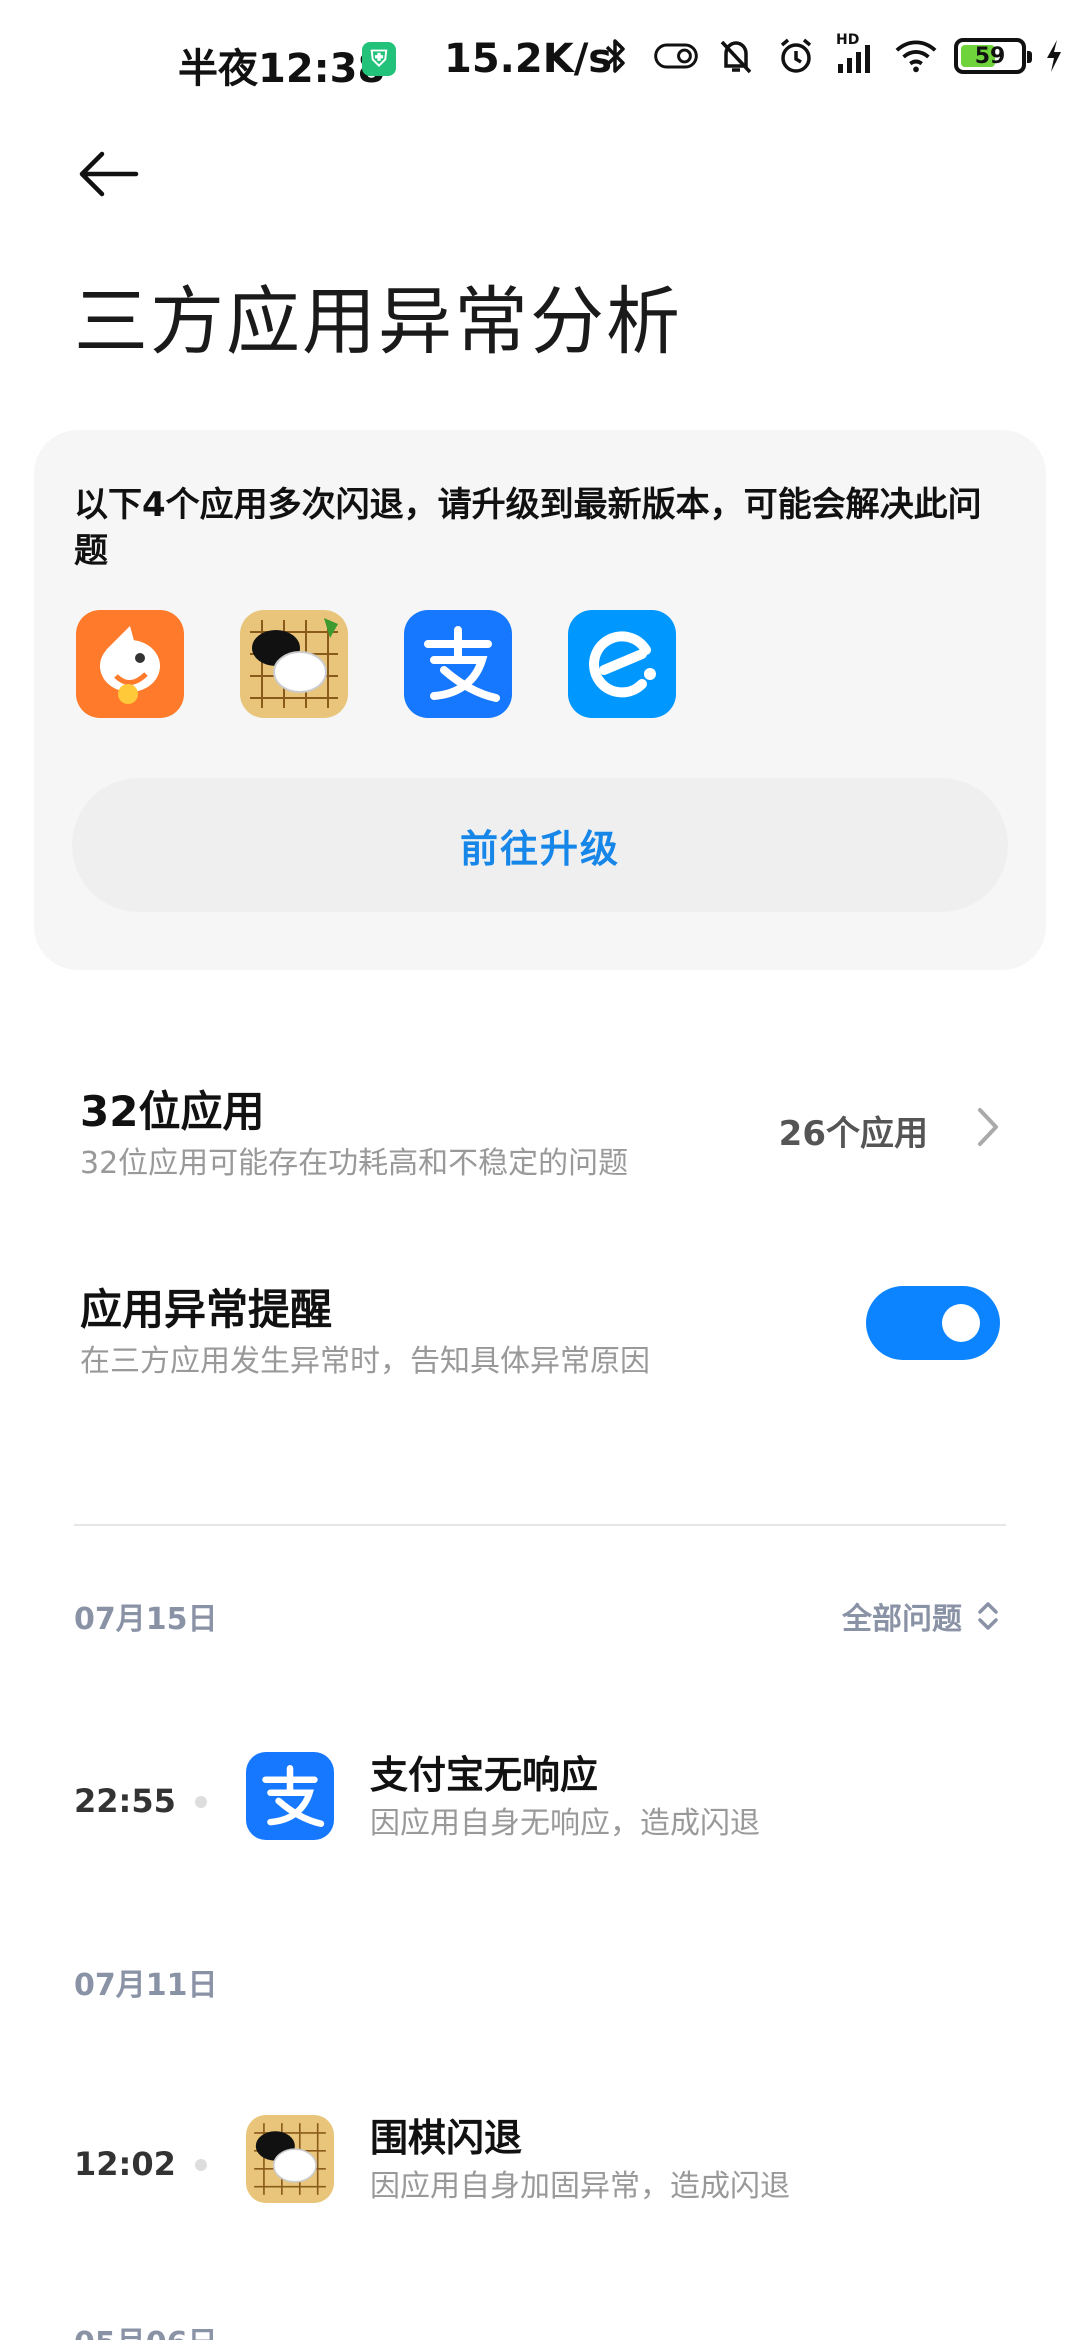  I want to click on apps-32bit-count: 26个应用, so click(853, 1134).